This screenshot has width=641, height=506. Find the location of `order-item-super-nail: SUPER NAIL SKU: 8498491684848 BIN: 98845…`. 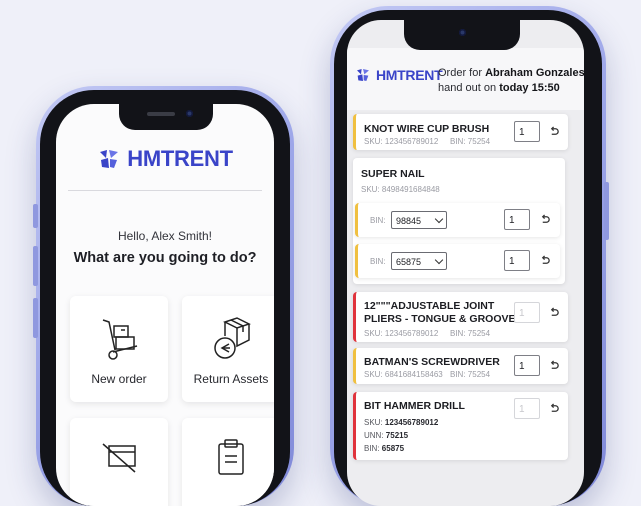

order-item-super-nail: SUPER NAIL SKU: 8498491684848 BIN: 98845… is located at coordinates (459, 221).